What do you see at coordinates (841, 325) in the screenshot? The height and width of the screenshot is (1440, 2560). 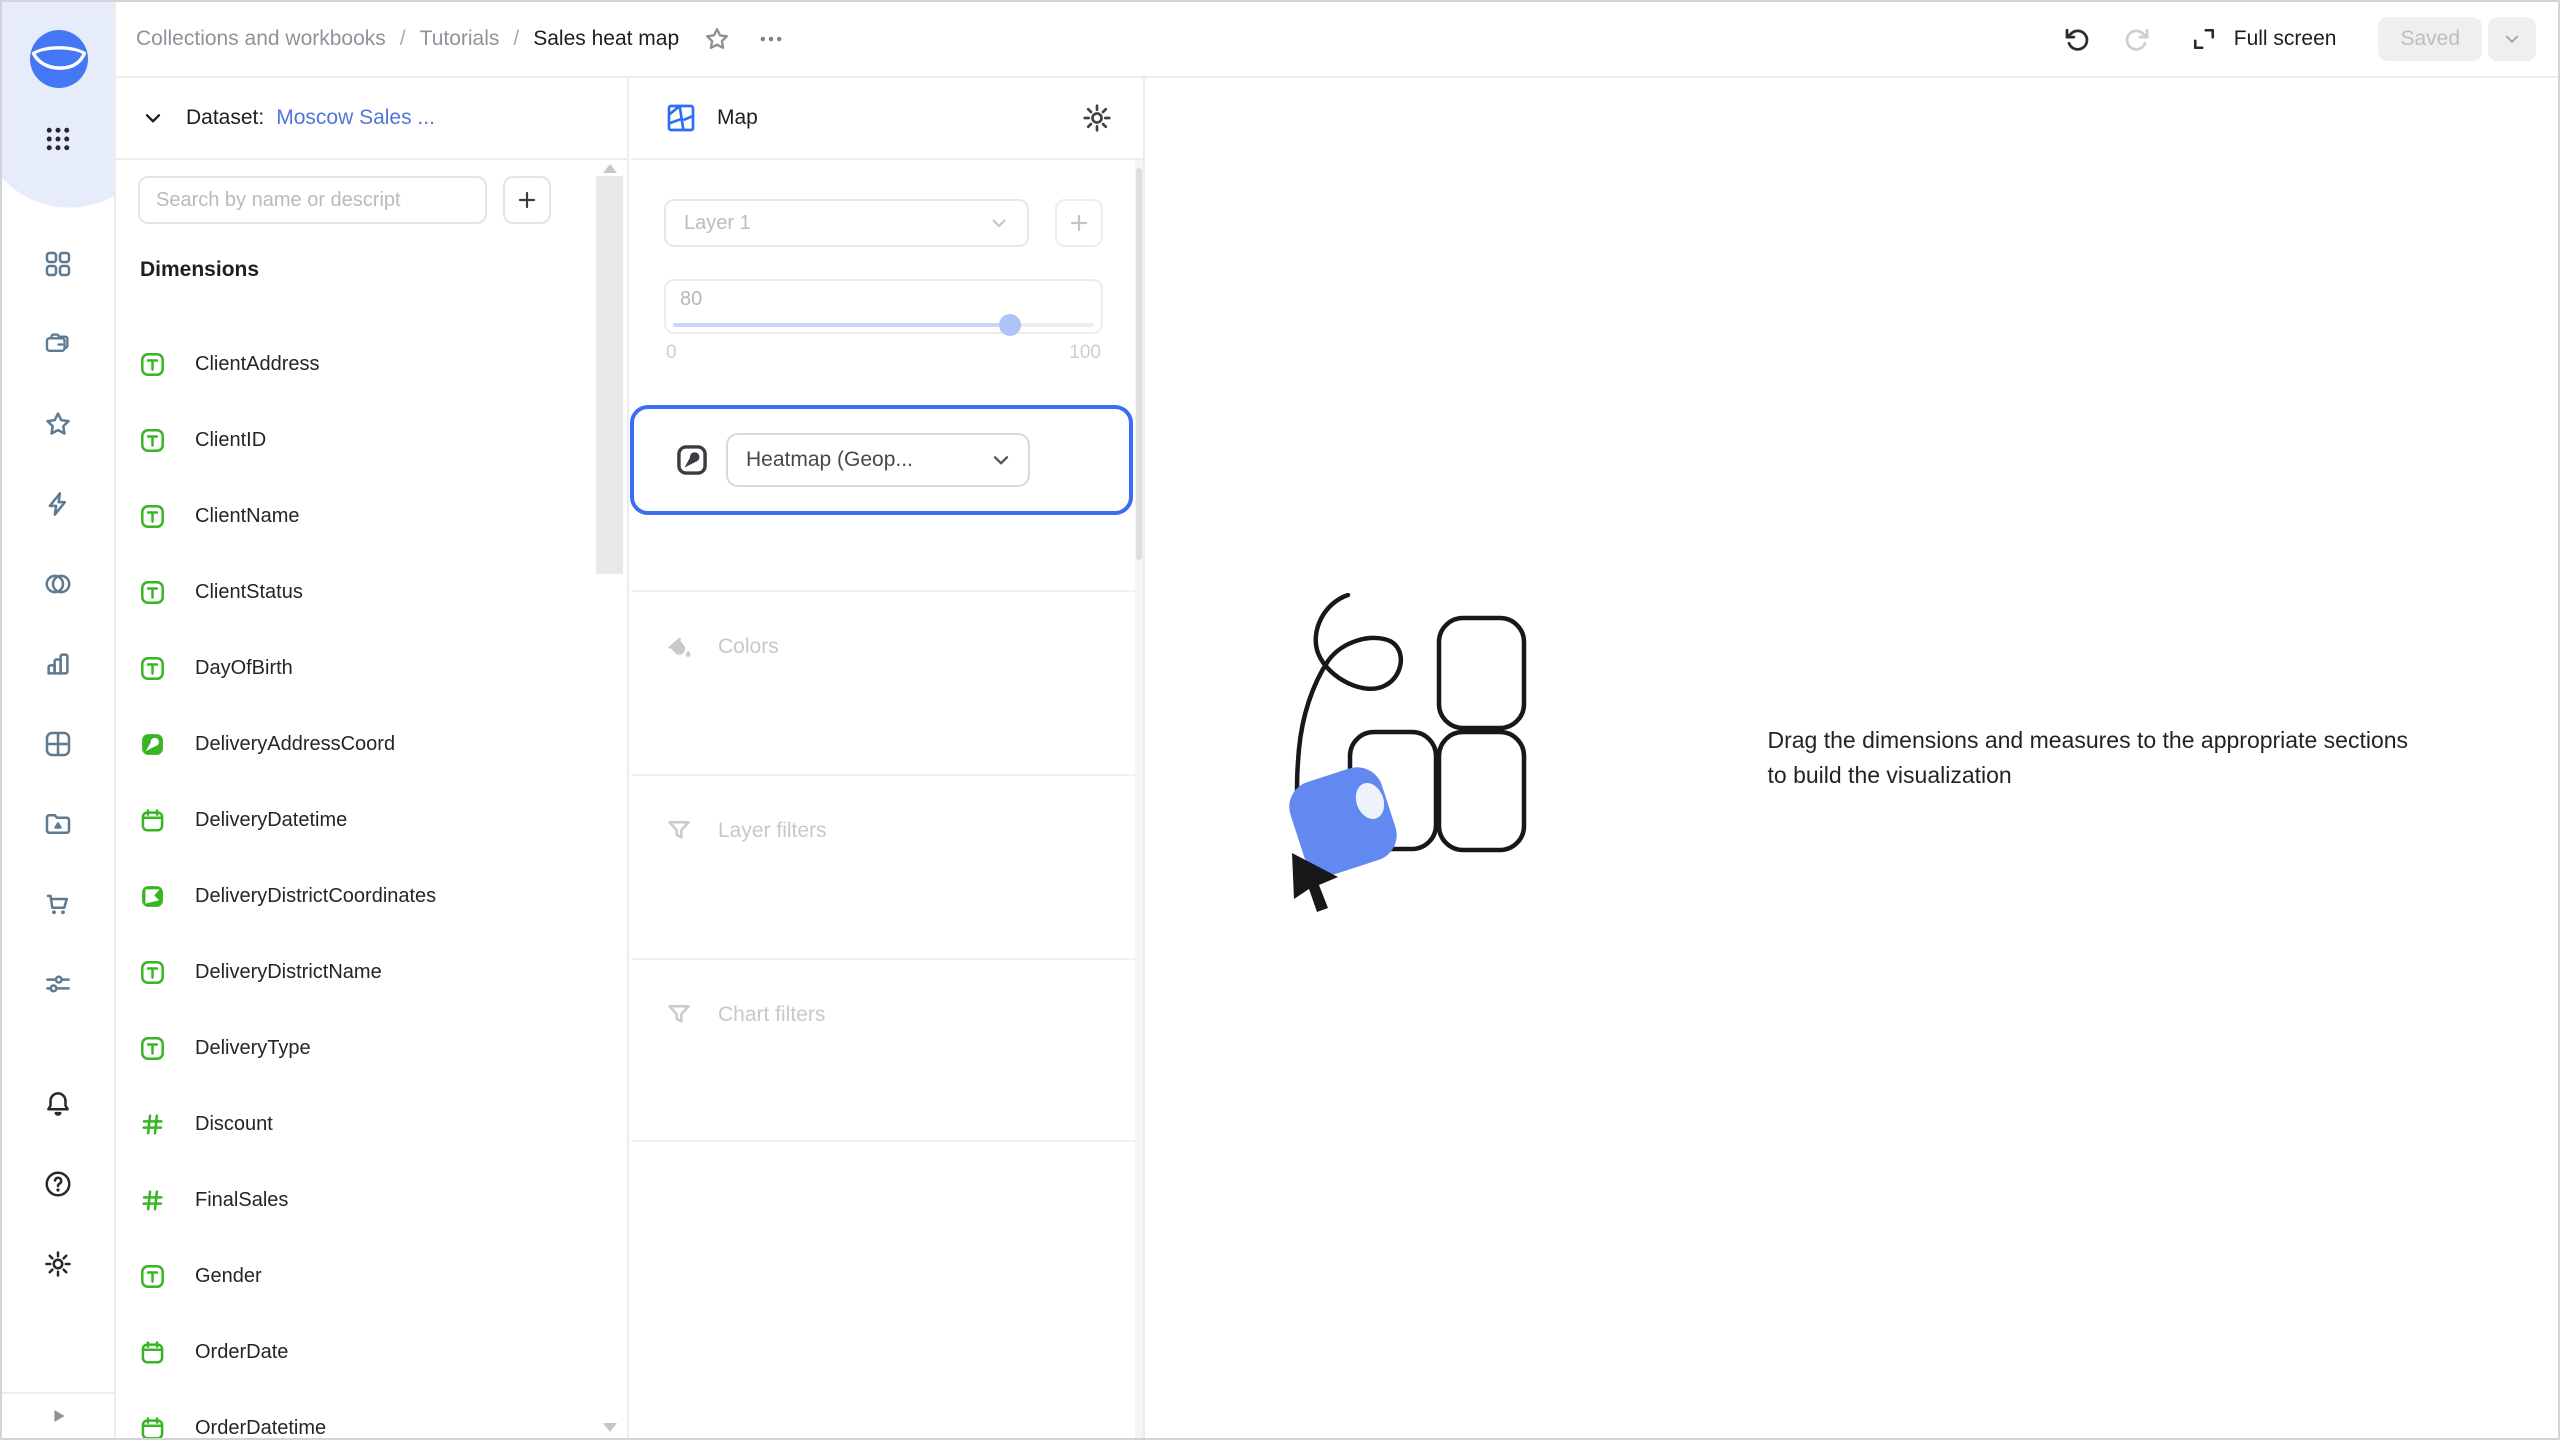 I see `opacity-slider-fill` at bounding box center [841, 325].